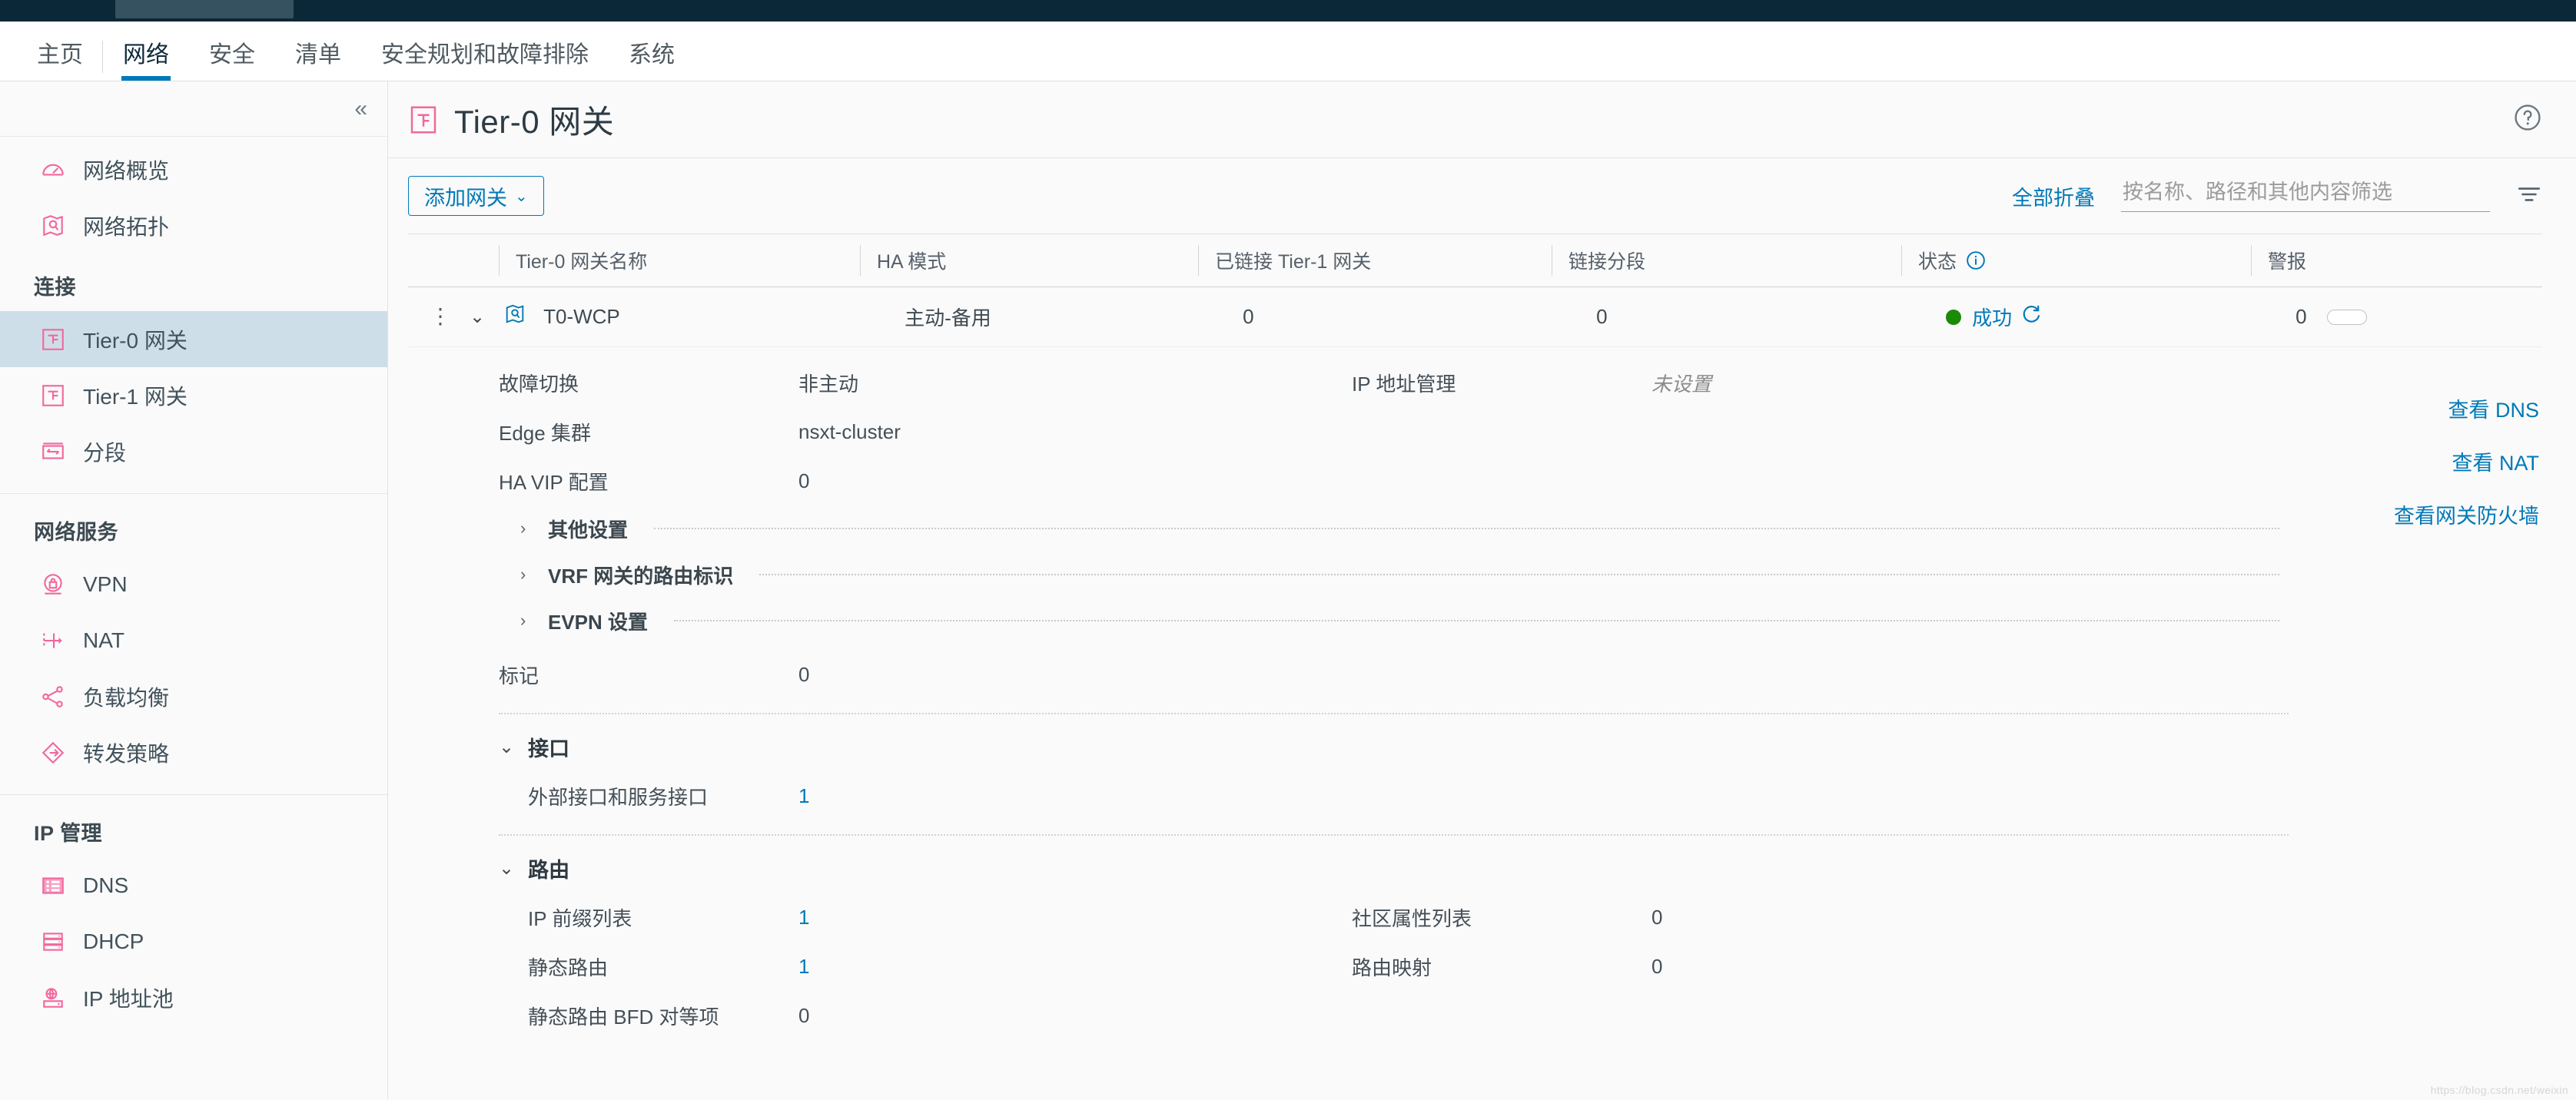 The width and height of the screenshot is (2576, 1100). I want to click on accordion-additional-settings: › 其他设置, so click(1394, 528).